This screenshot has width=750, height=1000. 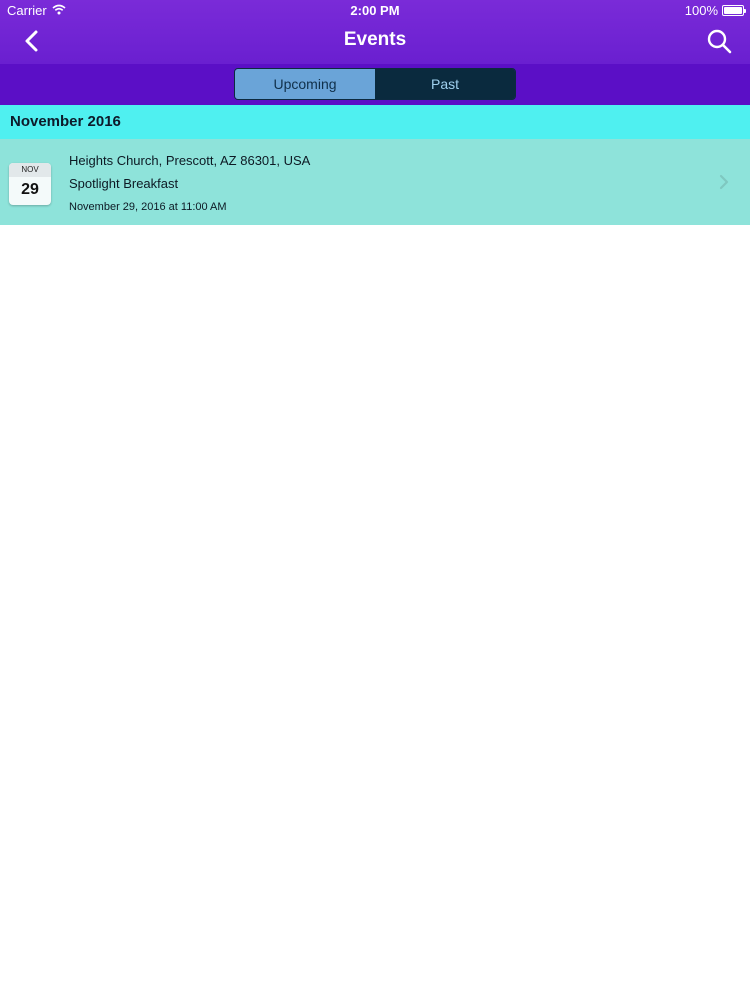 What do you see at coordinates (445, 84) in the screenshot?
I see `tab-past: Past` at bounding box center [445, 84].